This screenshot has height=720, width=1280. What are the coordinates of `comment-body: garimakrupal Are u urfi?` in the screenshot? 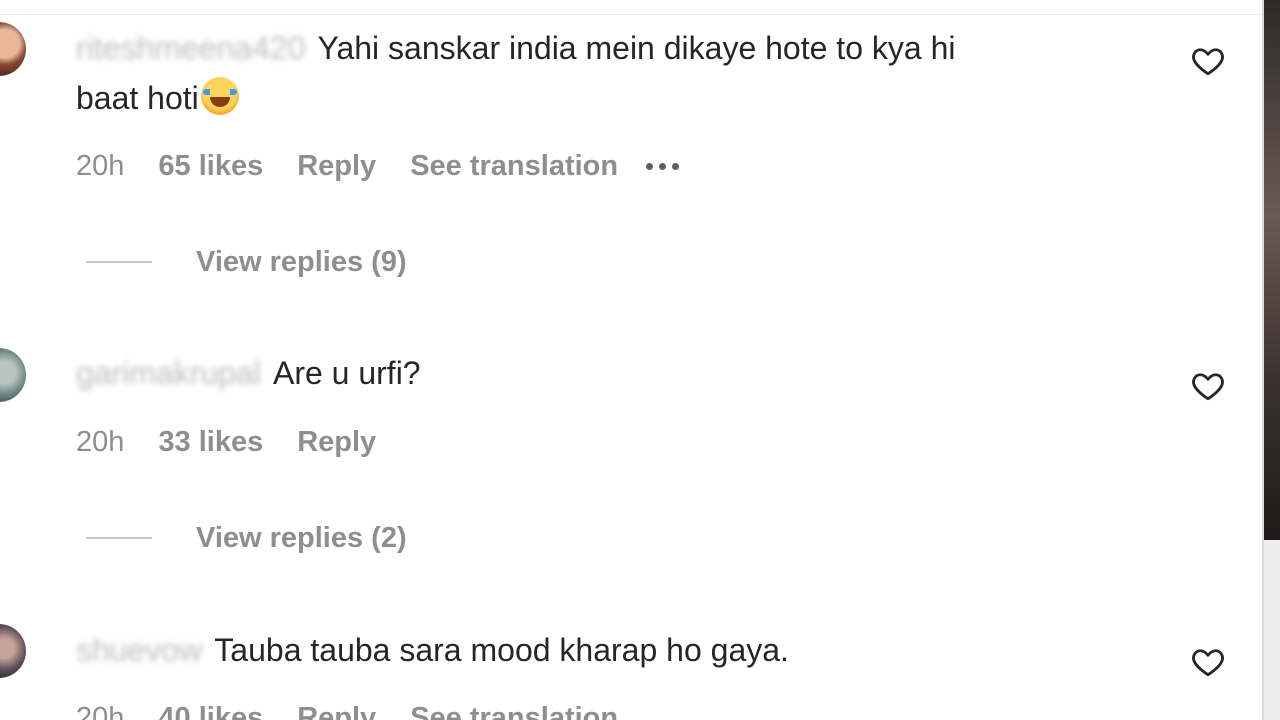 It's located at (616, 373).